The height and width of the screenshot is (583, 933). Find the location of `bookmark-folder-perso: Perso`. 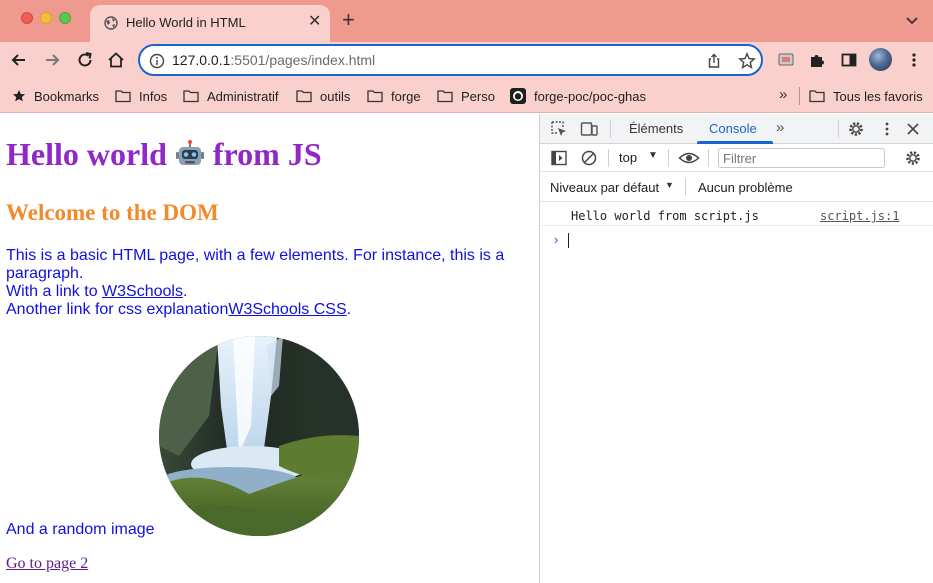

bookmark-folder-perso: Perso is located at coordinates (466, 96).